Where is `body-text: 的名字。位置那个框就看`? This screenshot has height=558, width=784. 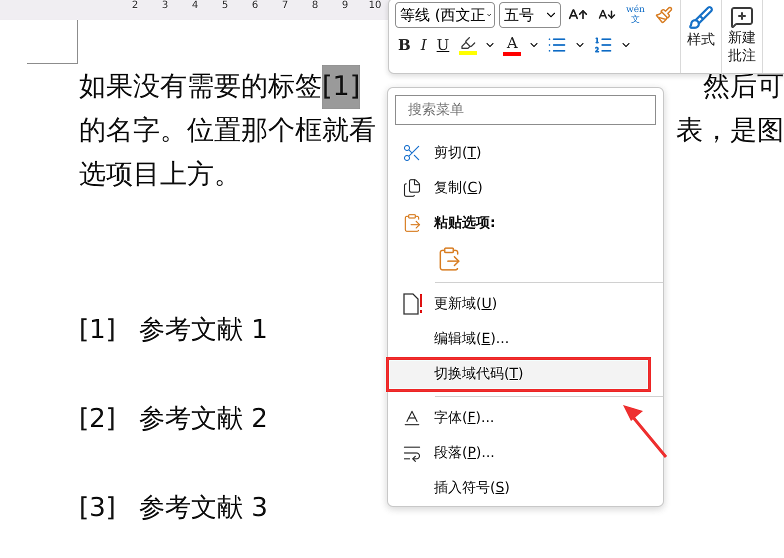 body-text: 的名字。位置那个框就看 is located at coordinates (227, 131).